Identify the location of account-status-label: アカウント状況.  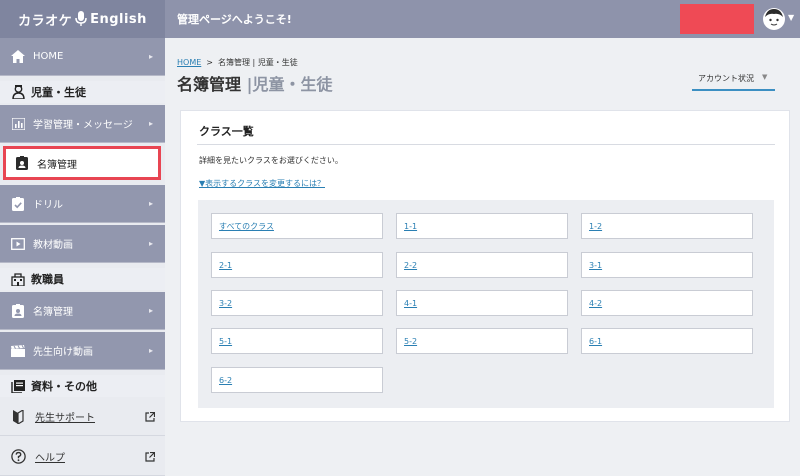
(726, 78).